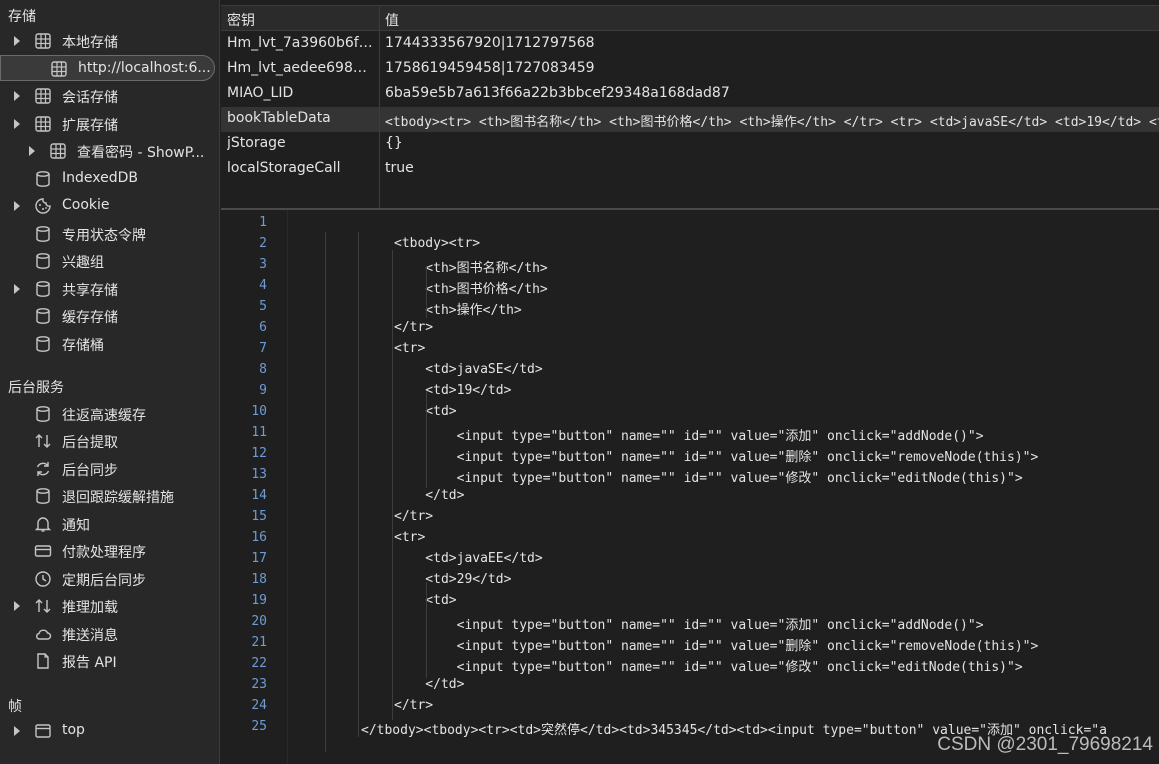 This screenshot has width=1159, height=764. Describe the element at coordinates (22, 17) in the screenshot. I see `storage-section-title: 存储` at that location.